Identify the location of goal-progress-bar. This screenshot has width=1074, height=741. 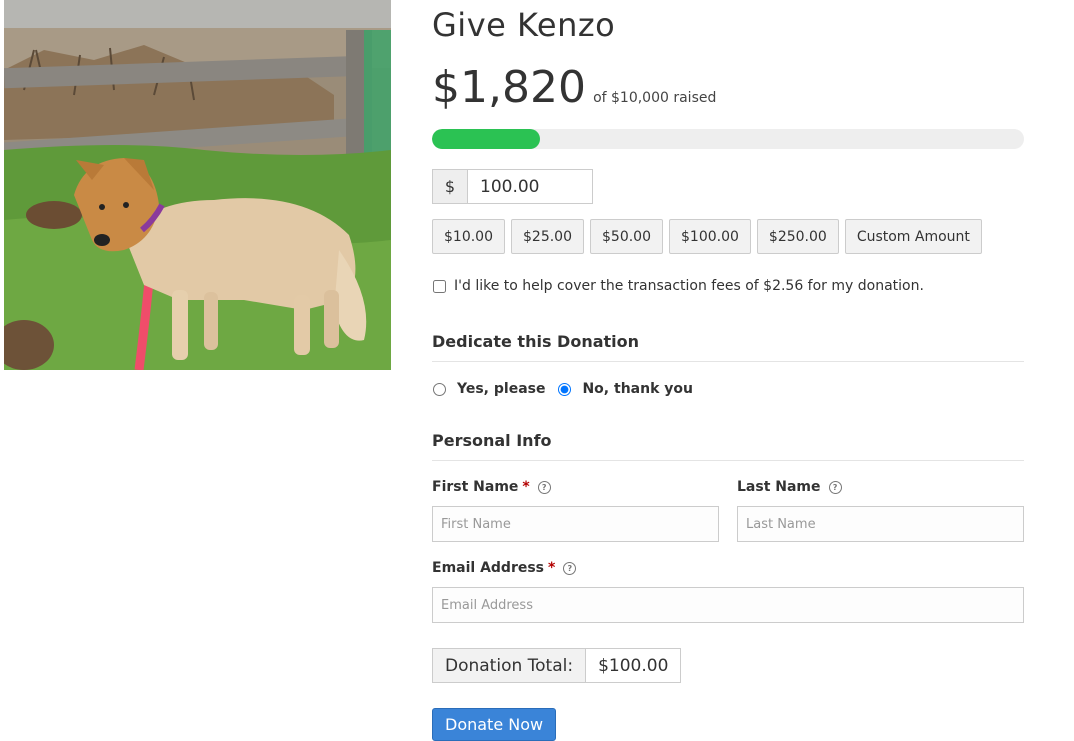
(728, 139).